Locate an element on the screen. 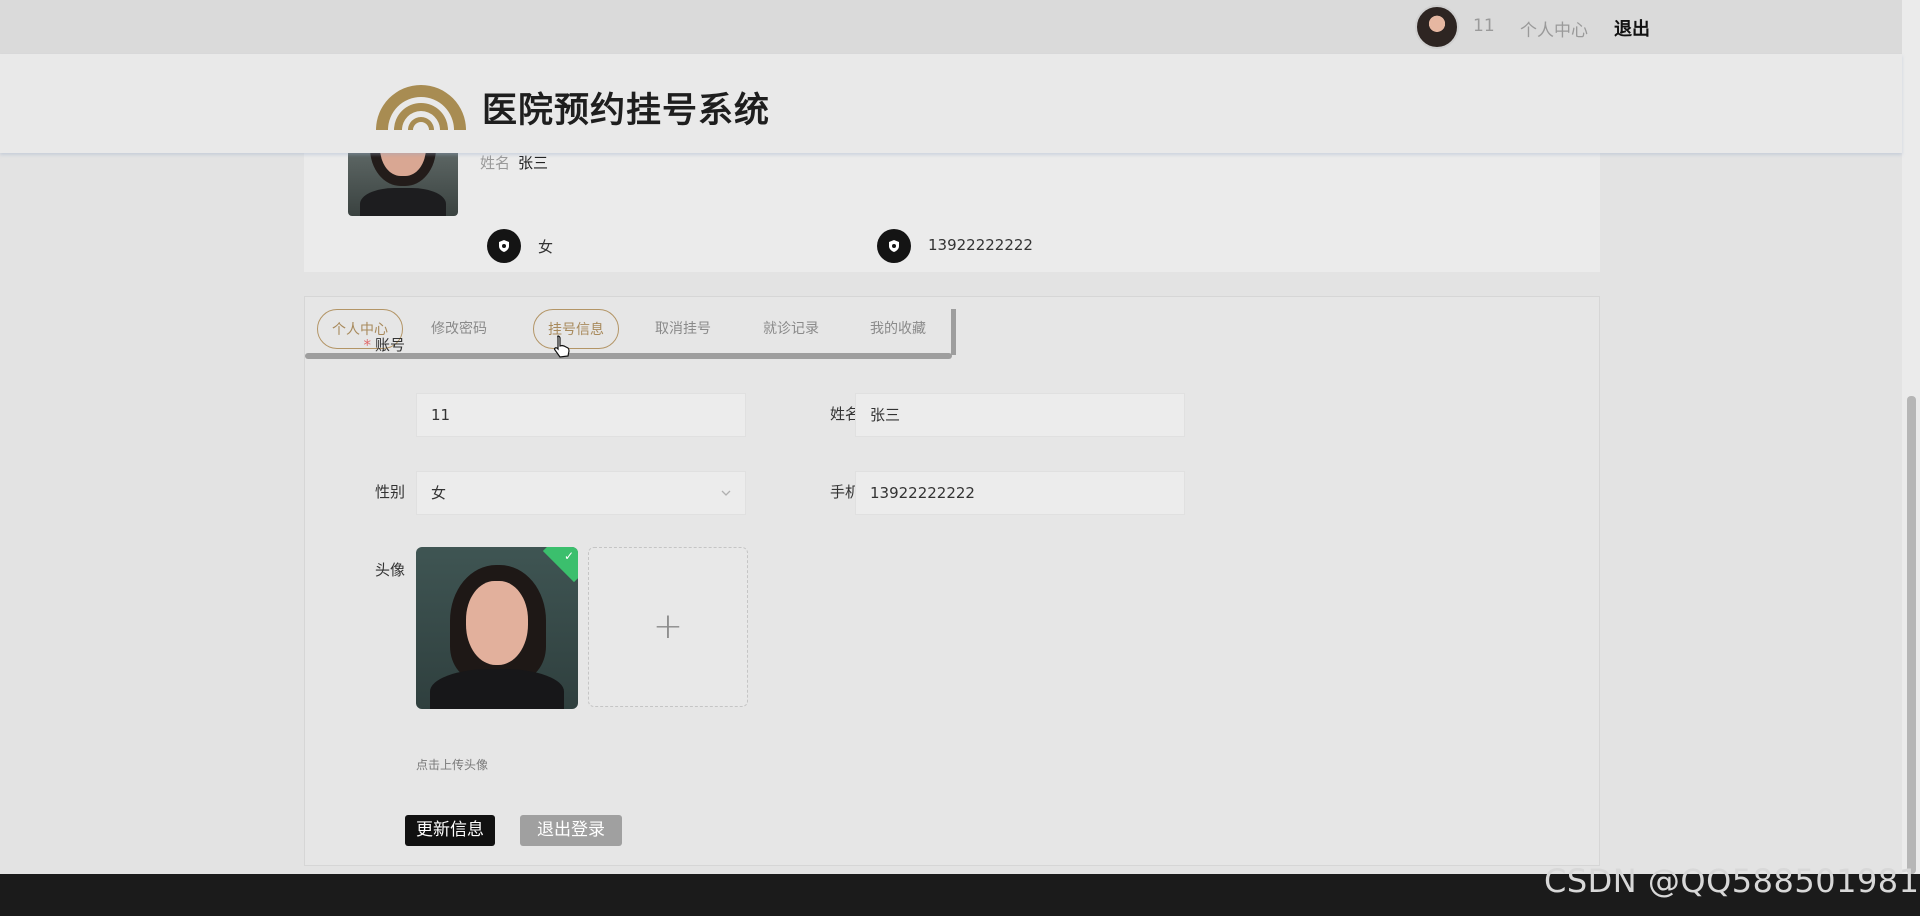 This screenshot has width=1920, height=916. account-input: 11 is located at coordinates (581, 415).